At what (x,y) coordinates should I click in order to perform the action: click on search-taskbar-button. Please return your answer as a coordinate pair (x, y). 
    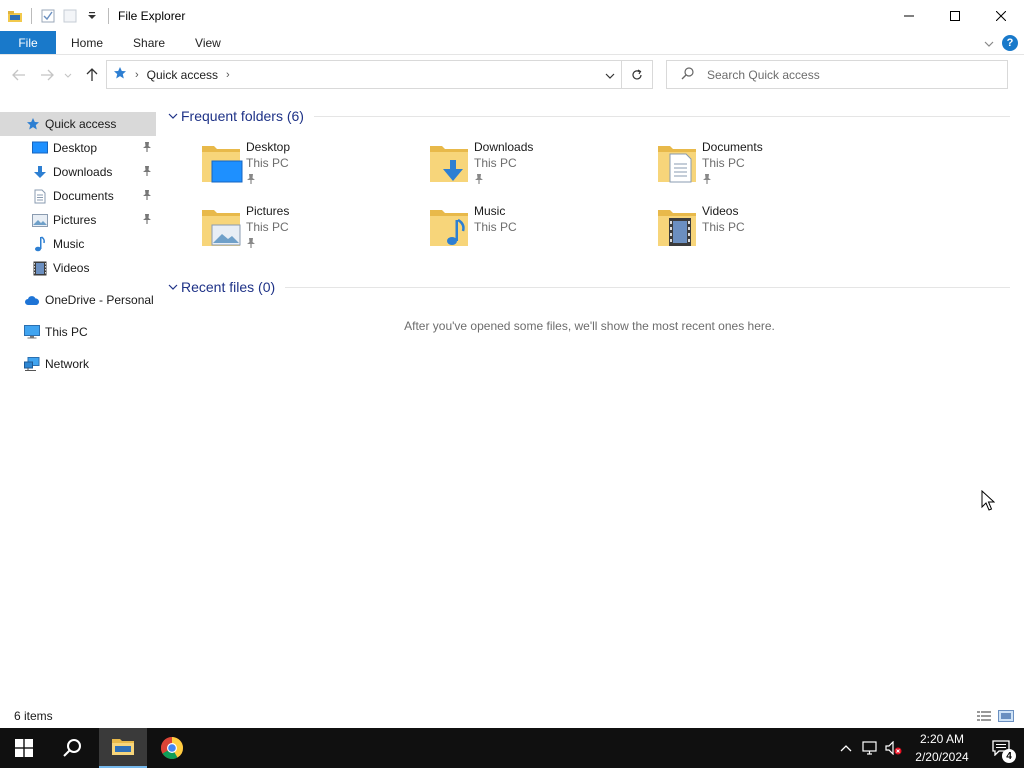
    Looking at the image, I should click on (72, 748).